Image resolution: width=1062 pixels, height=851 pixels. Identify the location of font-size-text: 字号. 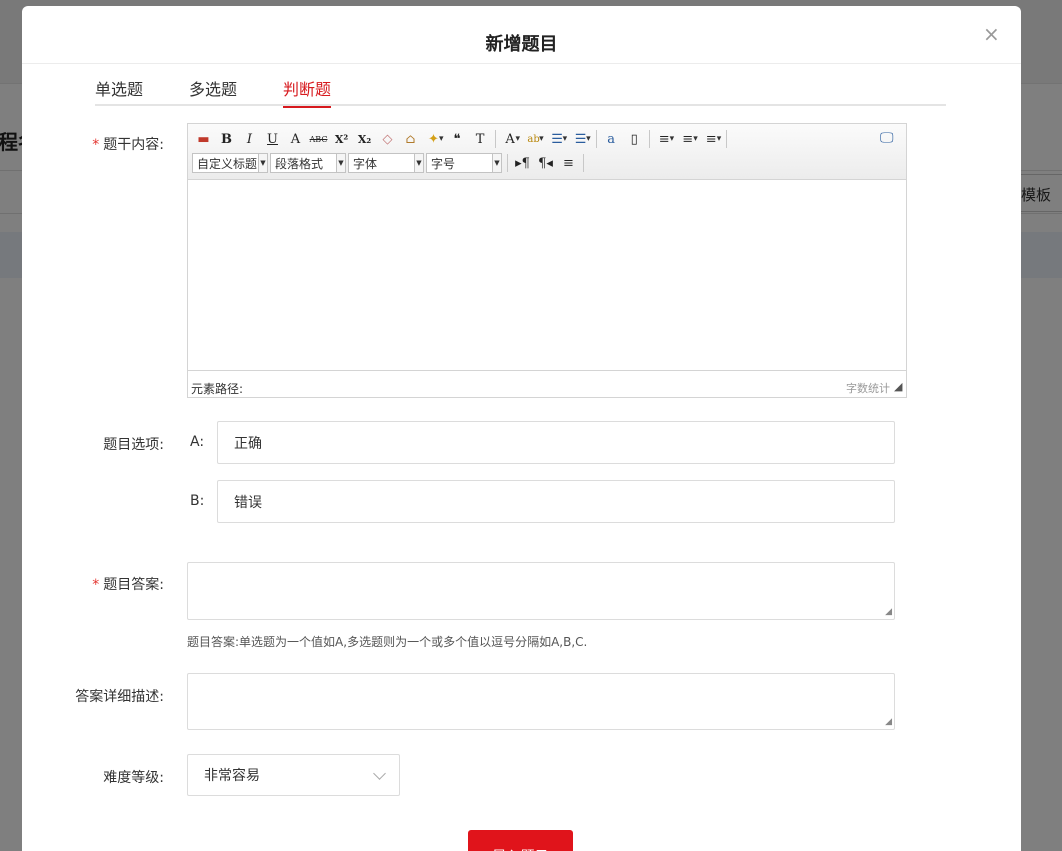
(443, 163).